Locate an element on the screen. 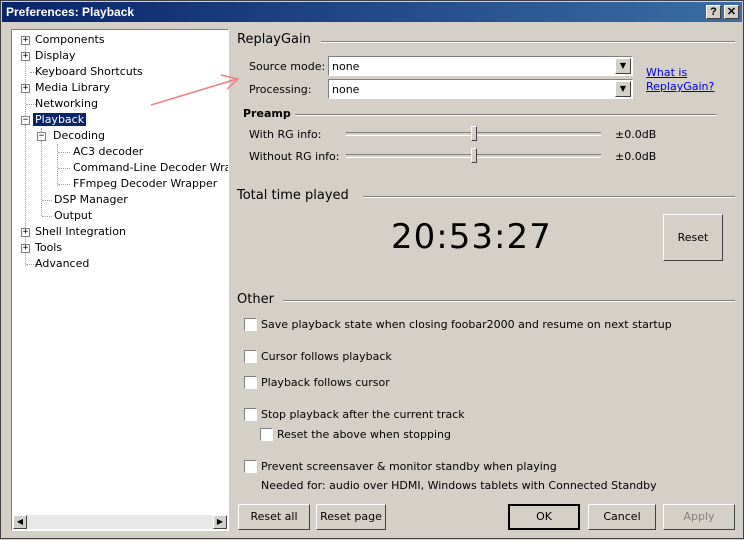 The image size is (744, 540). playback-follows-label: Playback follows cursor is located at coordinates (325, 382).